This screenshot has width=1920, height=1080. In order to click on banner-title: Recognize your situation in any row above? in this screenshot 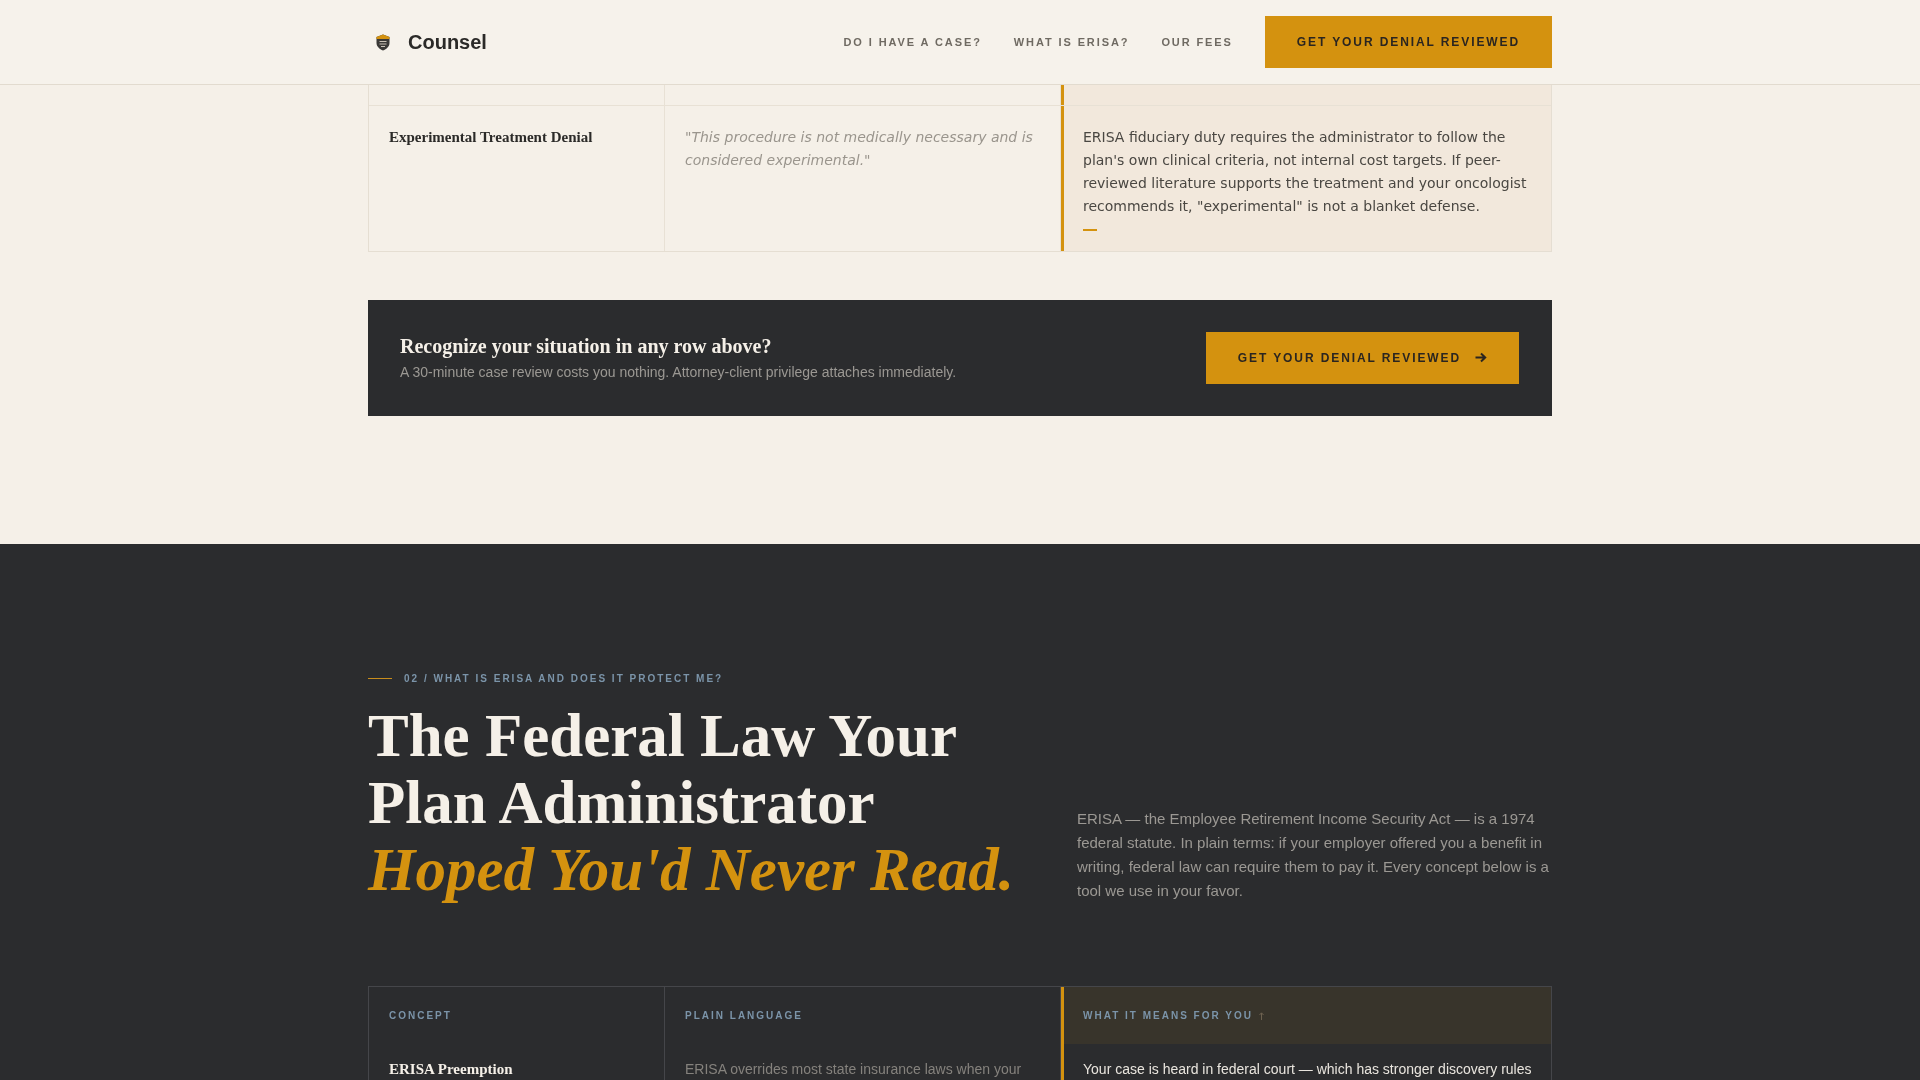, I will do `click(586, 346)`.